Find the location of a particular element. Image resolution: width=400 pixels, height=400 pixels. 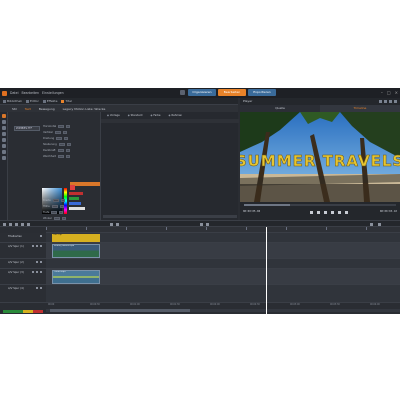

title-overlay-text: SUMMER TRAVELS is located at coordinates (320, 161).